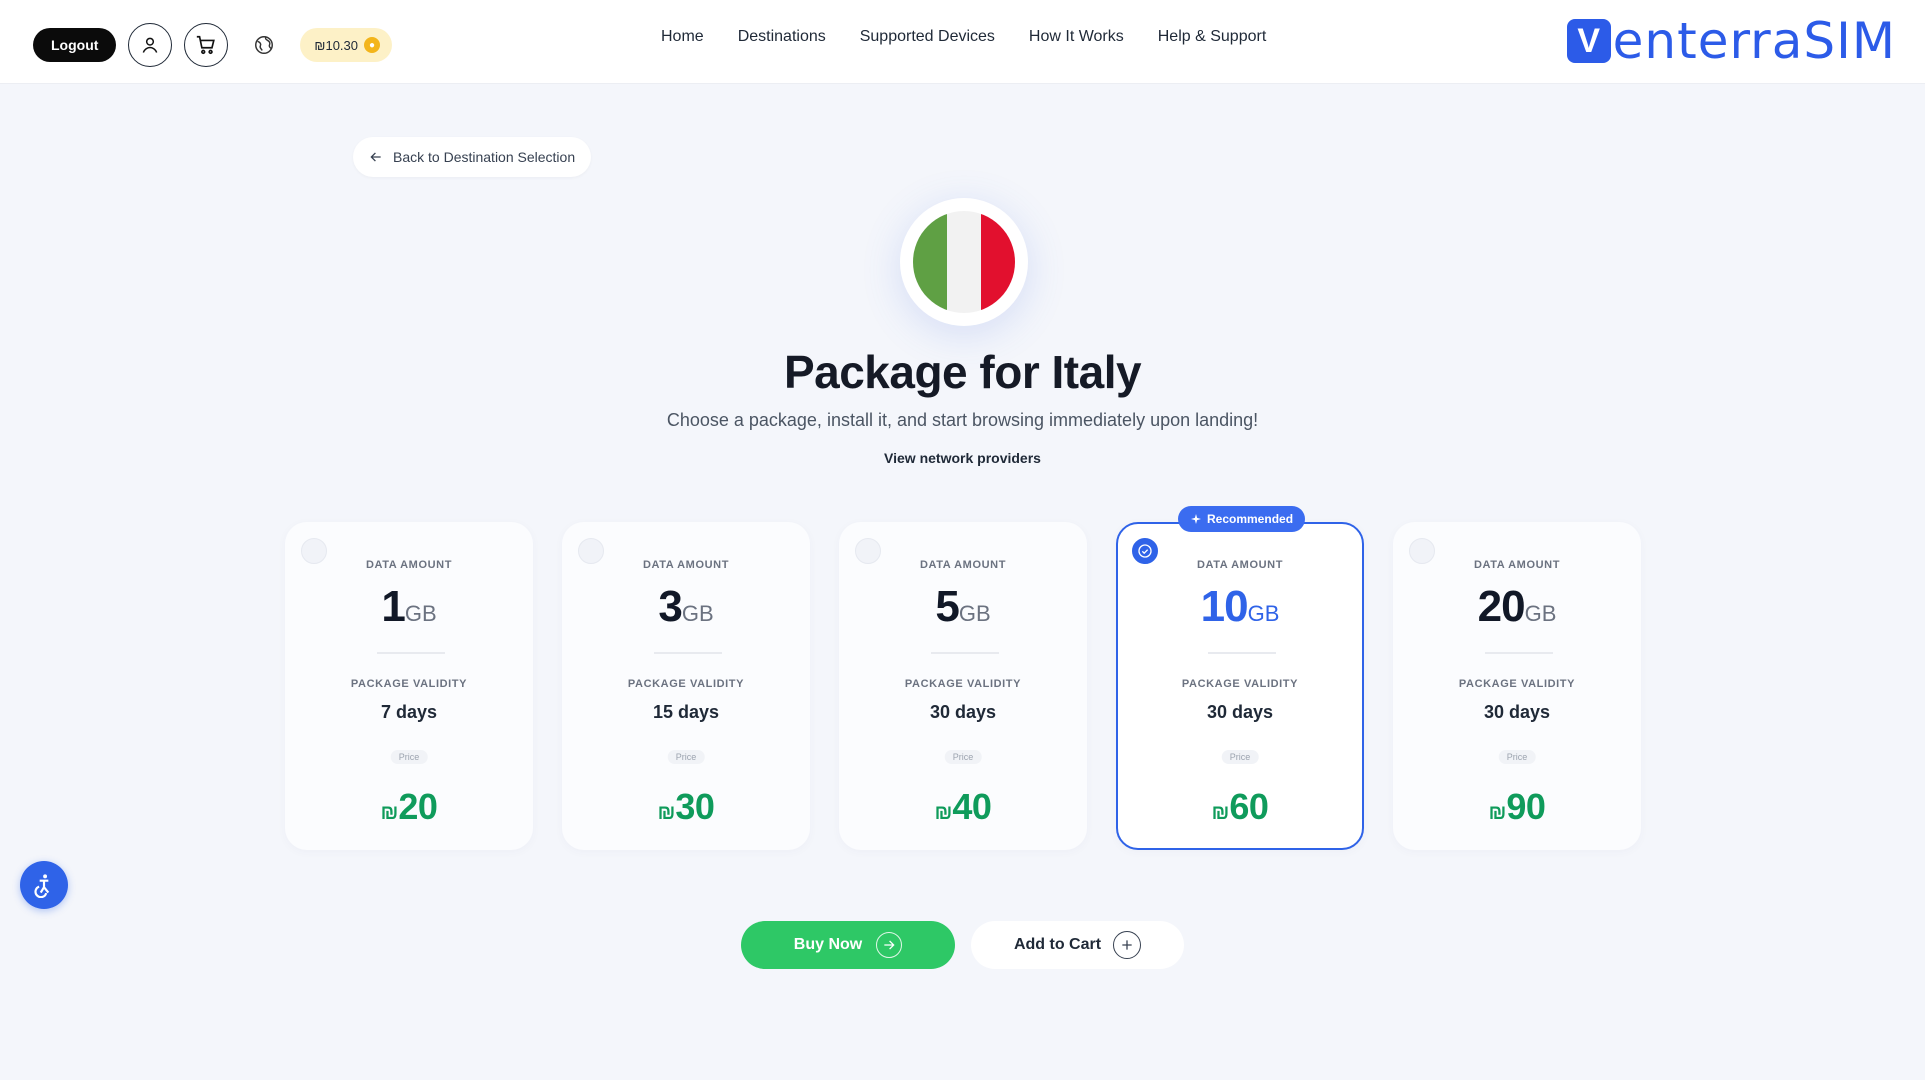 The width and height of the screenshot is (1925, 1080). I want to click on brand-text: enterraSIM, so click(1754, 41).